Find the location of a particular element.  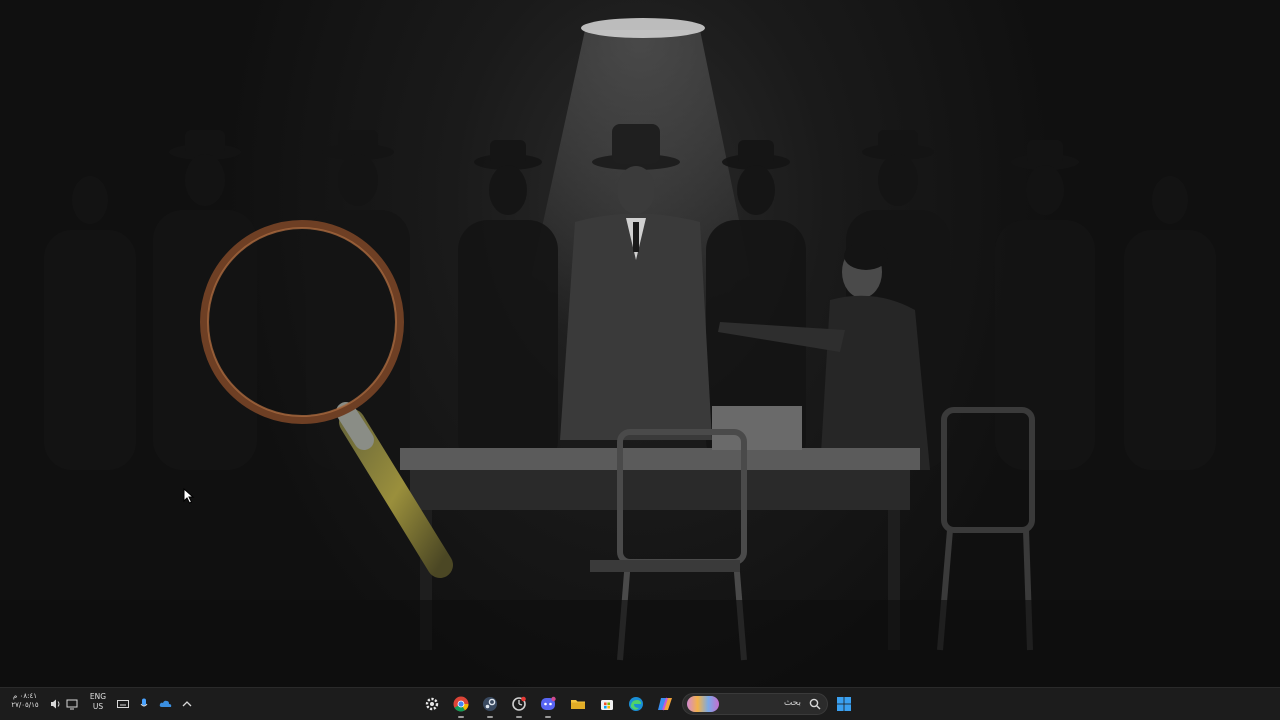

microphone-icon is located at coordinates (144, 704).